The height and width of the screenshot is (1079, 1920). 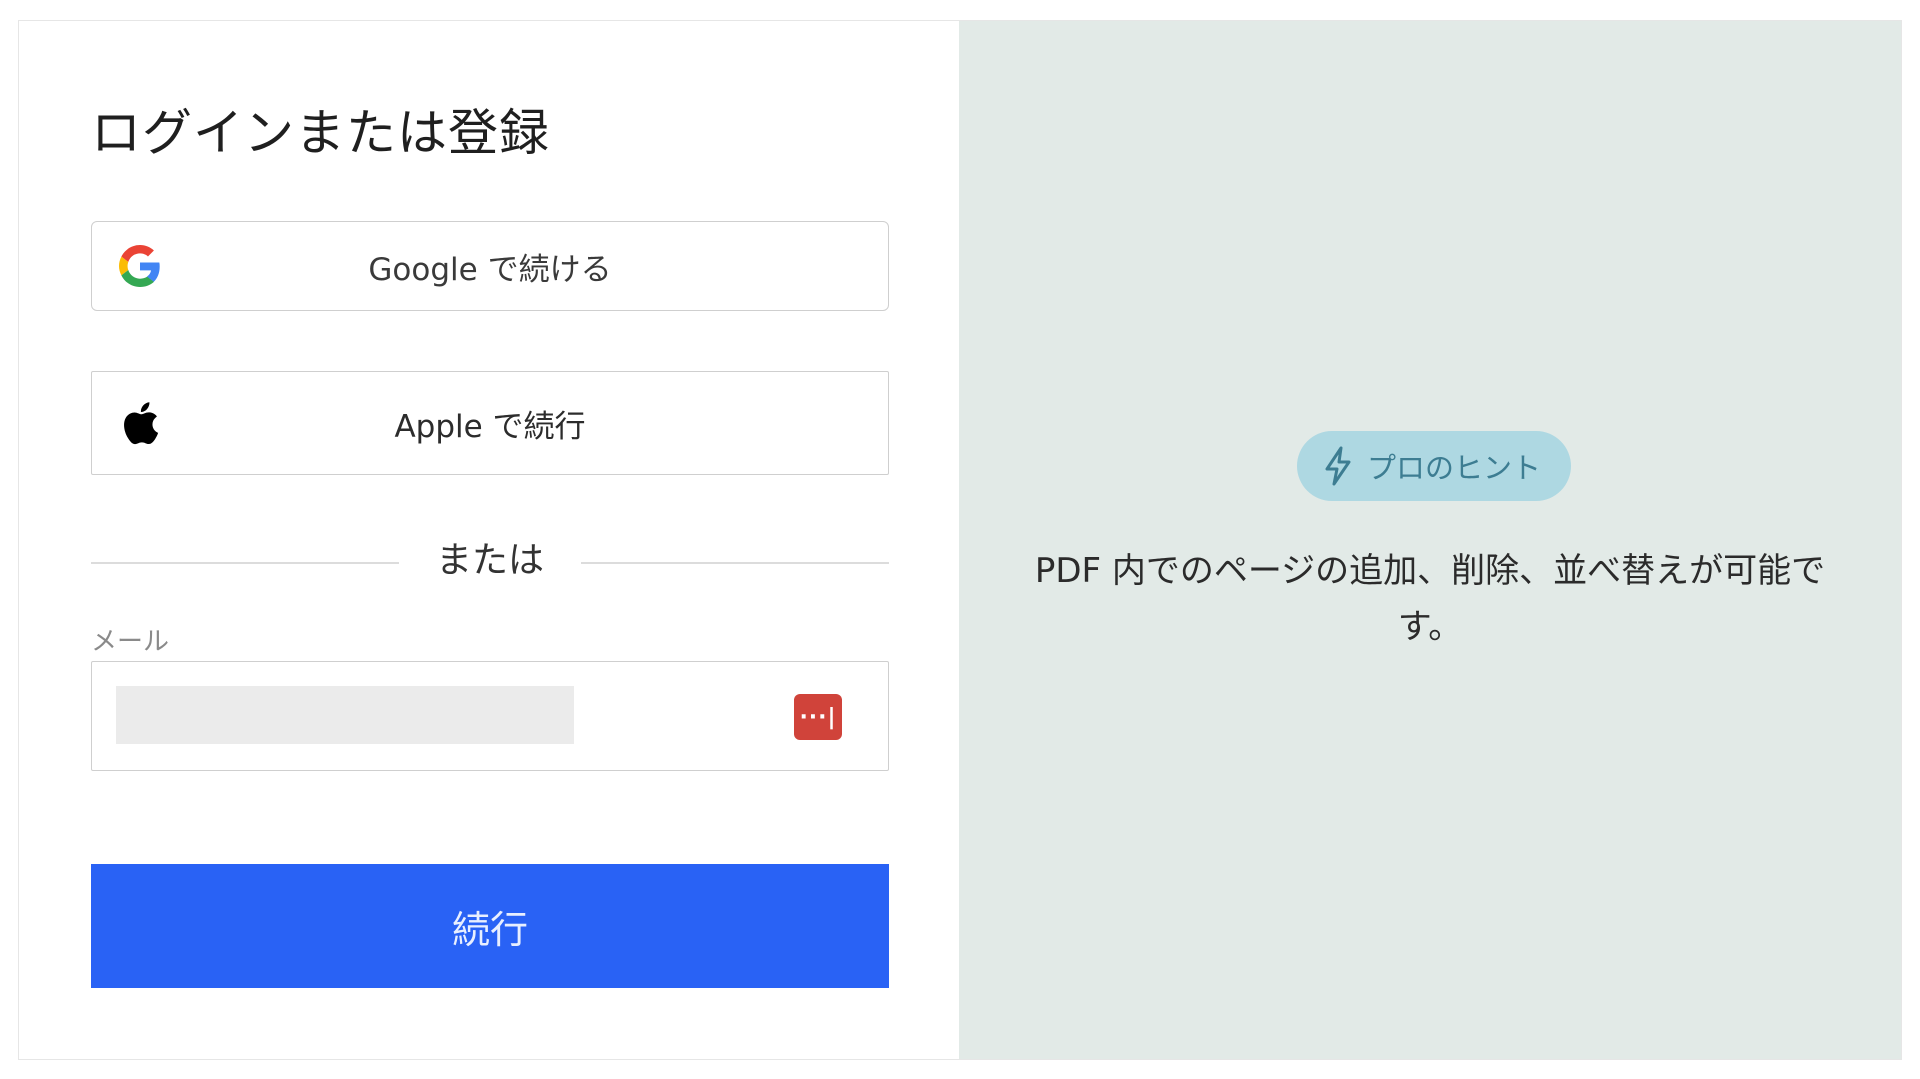 What do you see at coordinates (320, 133) in the screenshot?
I see `page-title: ログインまたは登録` at bounding box center [320, 133].